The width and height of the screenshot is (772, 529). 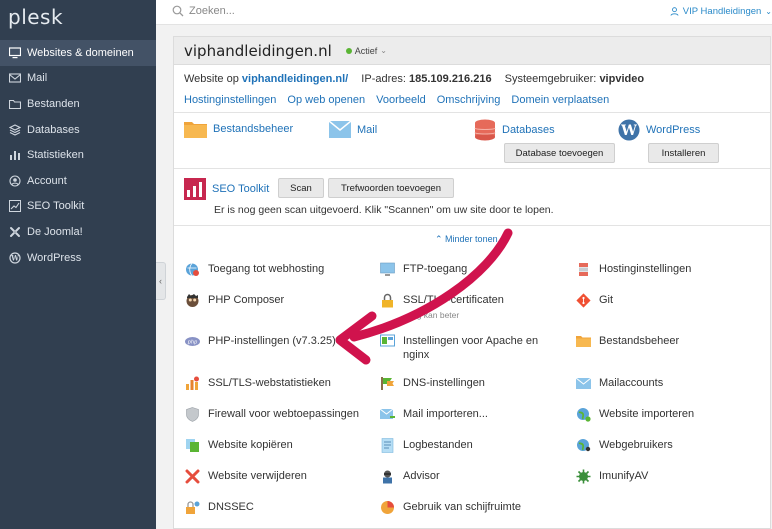 I want to click on add-keywords-button: Trefwoorden toevoegen, so click(x=391, y=188).